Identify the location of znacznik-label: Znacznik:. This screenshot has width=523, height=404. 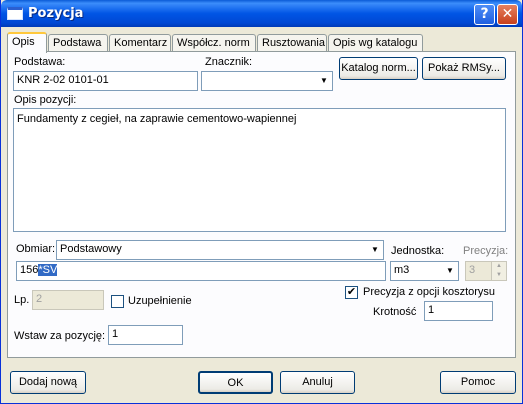
(229, 62).